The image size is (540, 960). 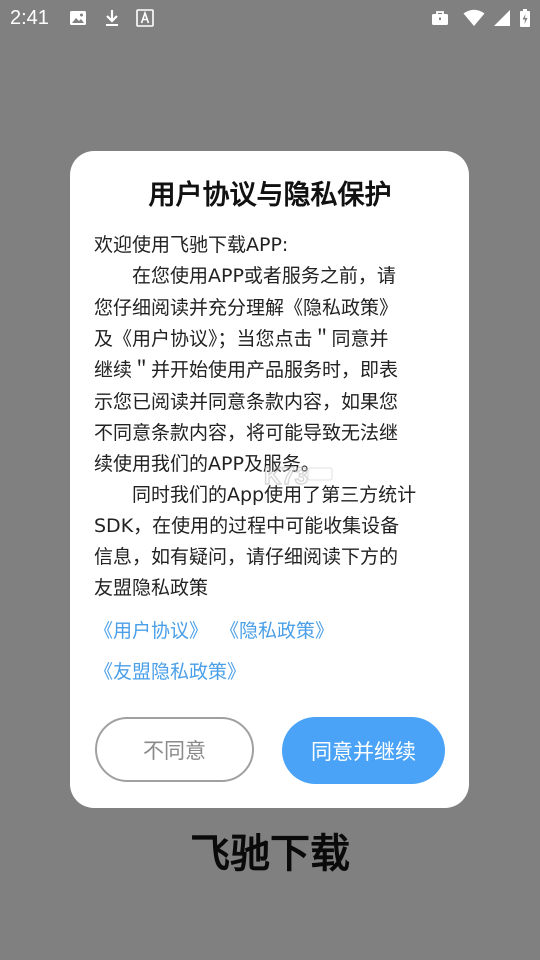 What do you see at coordinates (270, 854) in the screenshot?
I see `app-name: 飞驰下载` at bounding box center [270, 854].